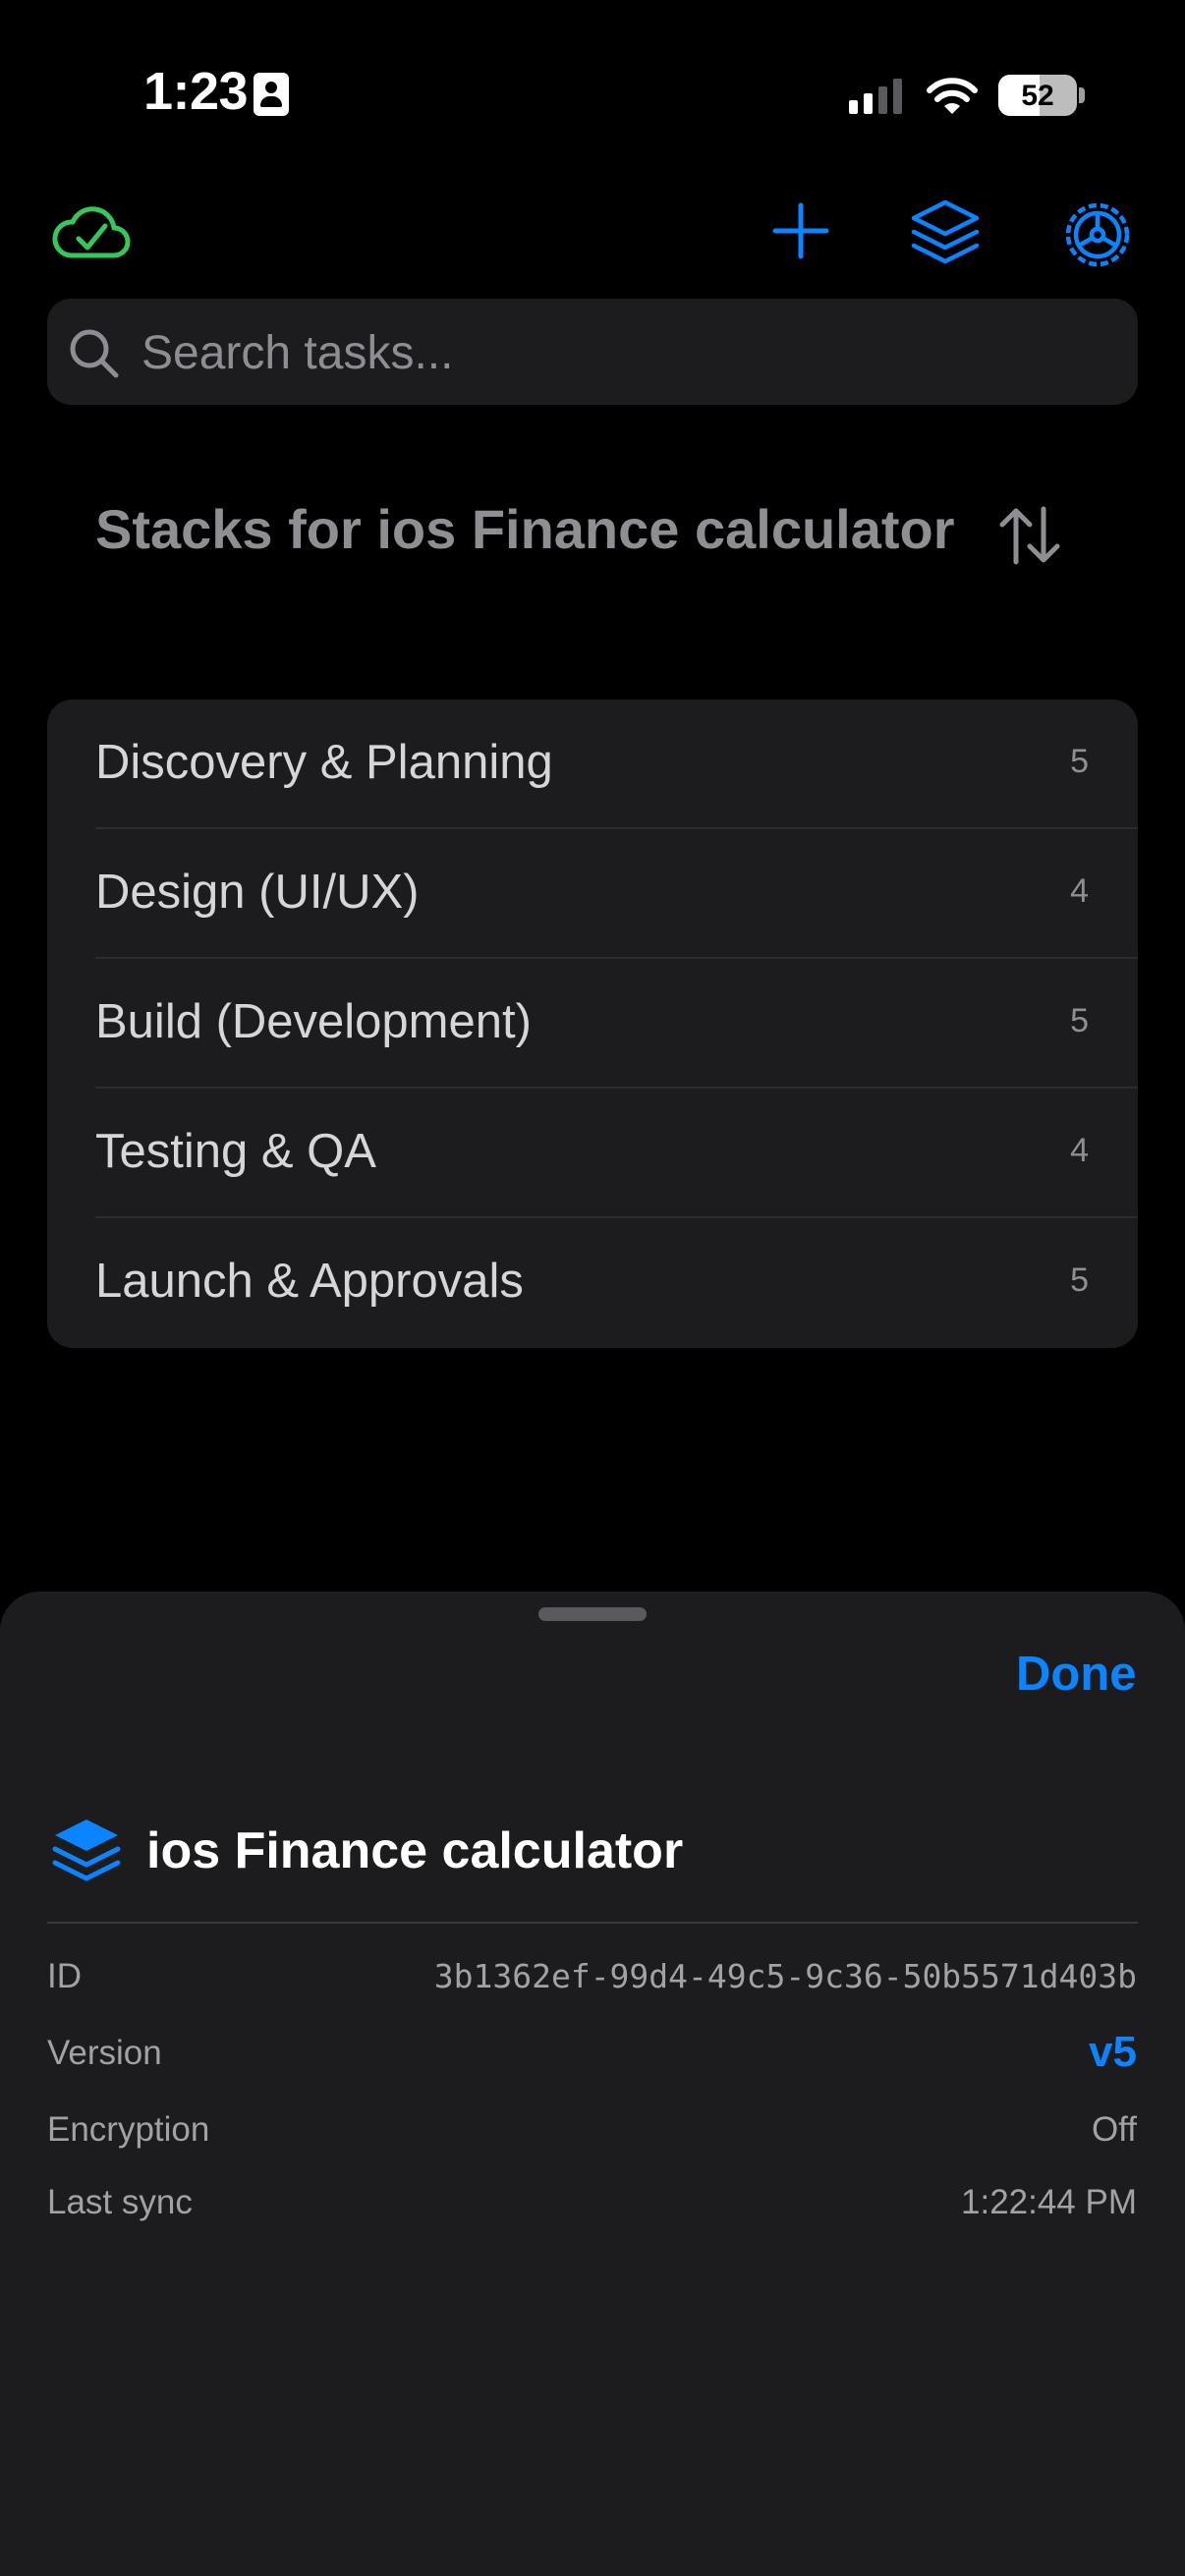 This screenshot has width=1185, height=2576. I want to click on stack-label: Build (Development), so click(314, 1021).